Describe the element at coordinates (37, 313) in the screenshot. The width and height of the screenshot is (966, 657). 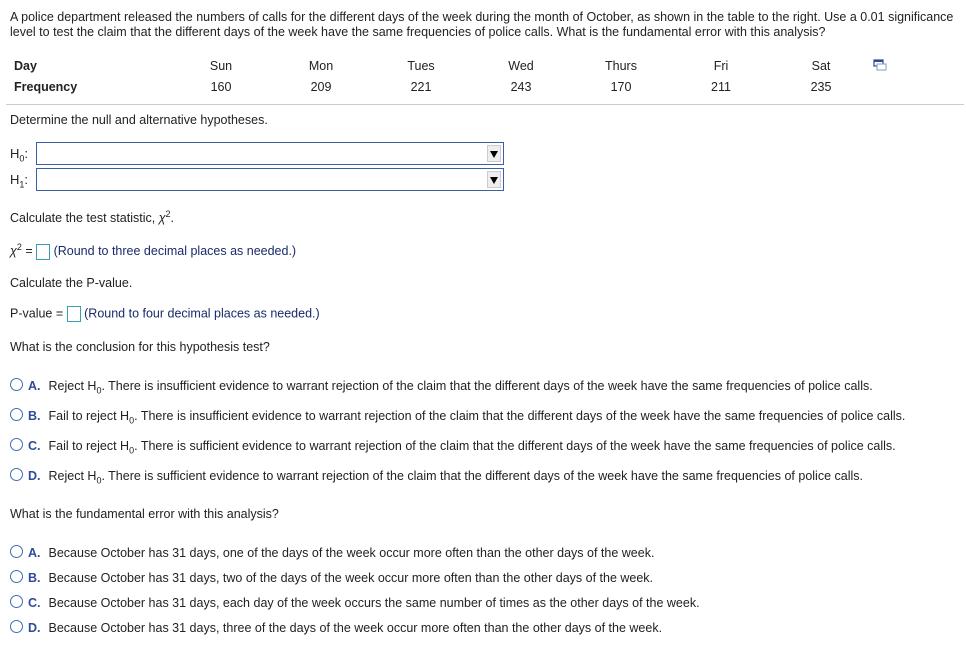
I see `p-value-label: P-value =` at that location.